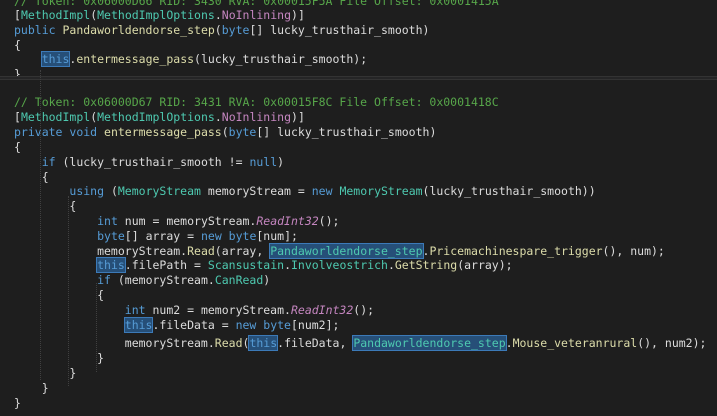  What do you see at coordinates (162, 280) in the screenshot?
I see `code-token: (memoryStream.` at bounding box center [162, 280].